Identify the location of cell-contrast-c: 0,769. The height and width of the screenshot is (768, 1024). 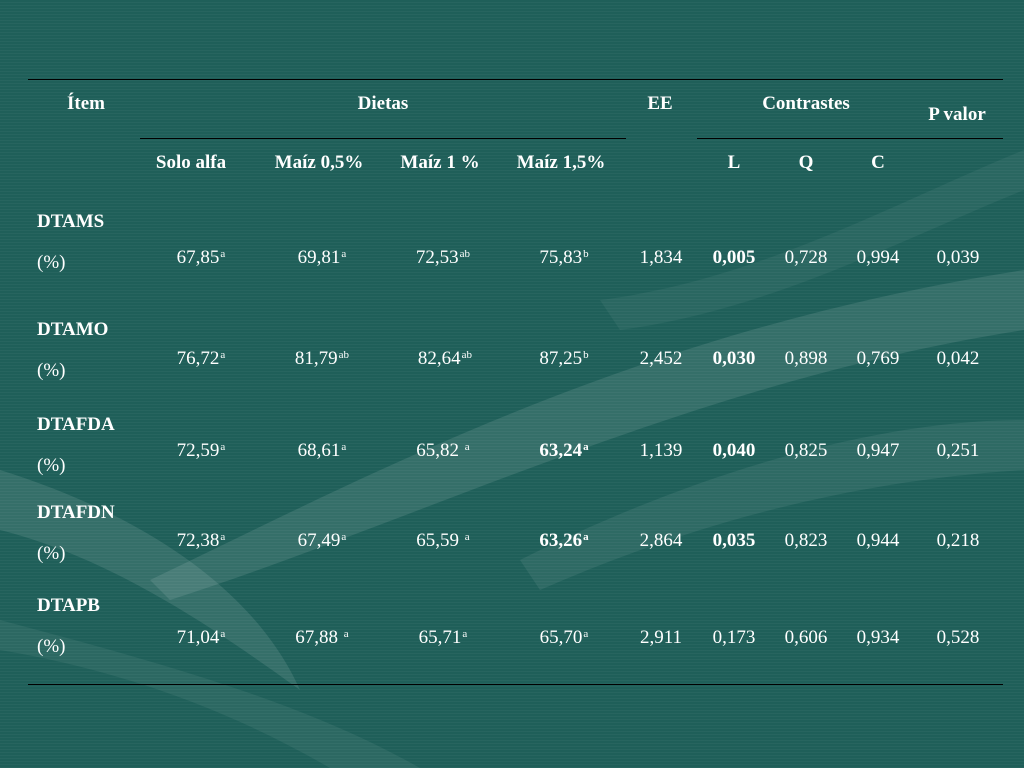
(878, 358).